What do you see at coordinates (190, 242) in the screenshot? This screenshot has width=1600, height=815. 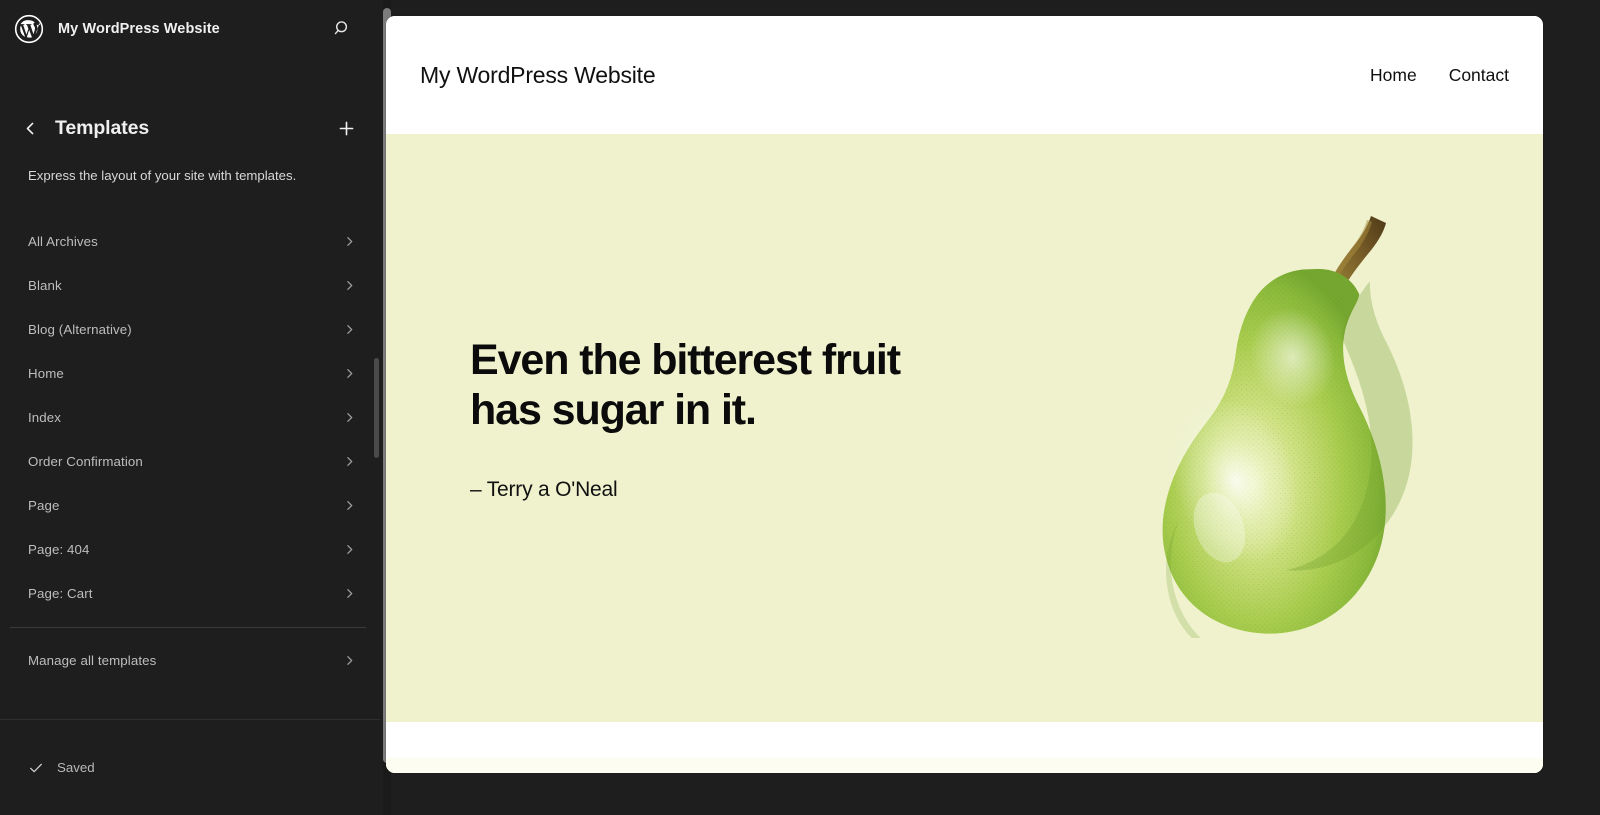 I see `template-item-all-archives: All Archives` at bounding box center [190, 242].